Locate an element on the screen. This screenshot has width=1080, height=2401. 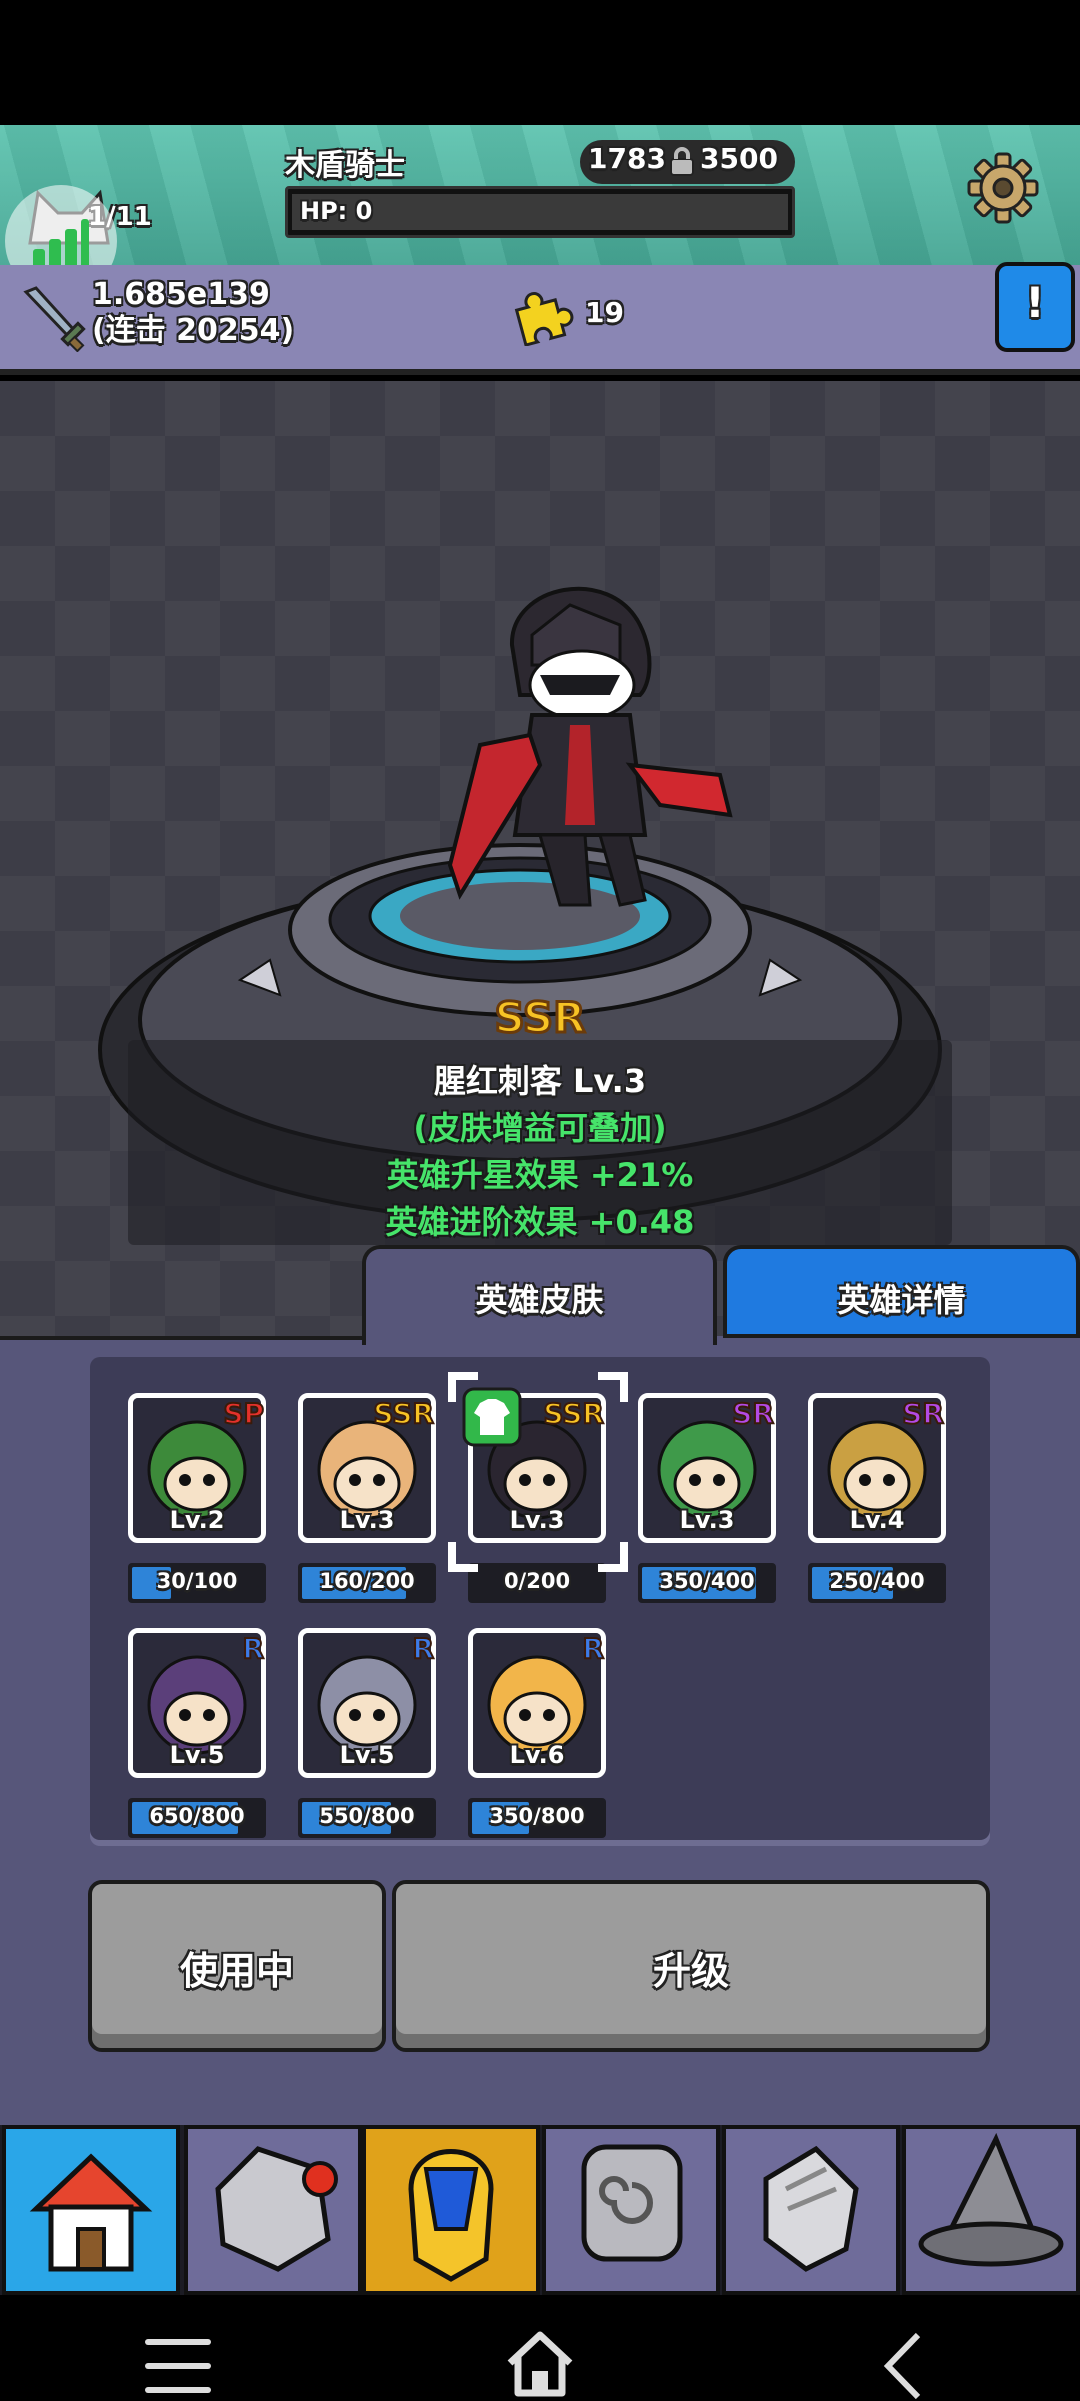
info-button: ! is located at coordinates (1035, 307).